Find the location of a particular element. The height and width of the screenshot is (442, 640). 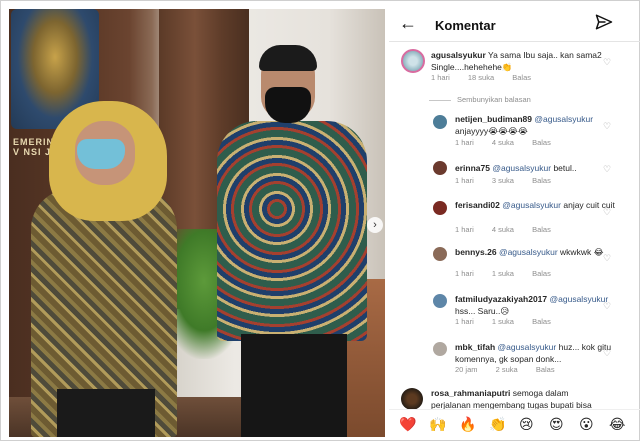

emoji-fire: 🔥 is located at coordinates (467, 424).